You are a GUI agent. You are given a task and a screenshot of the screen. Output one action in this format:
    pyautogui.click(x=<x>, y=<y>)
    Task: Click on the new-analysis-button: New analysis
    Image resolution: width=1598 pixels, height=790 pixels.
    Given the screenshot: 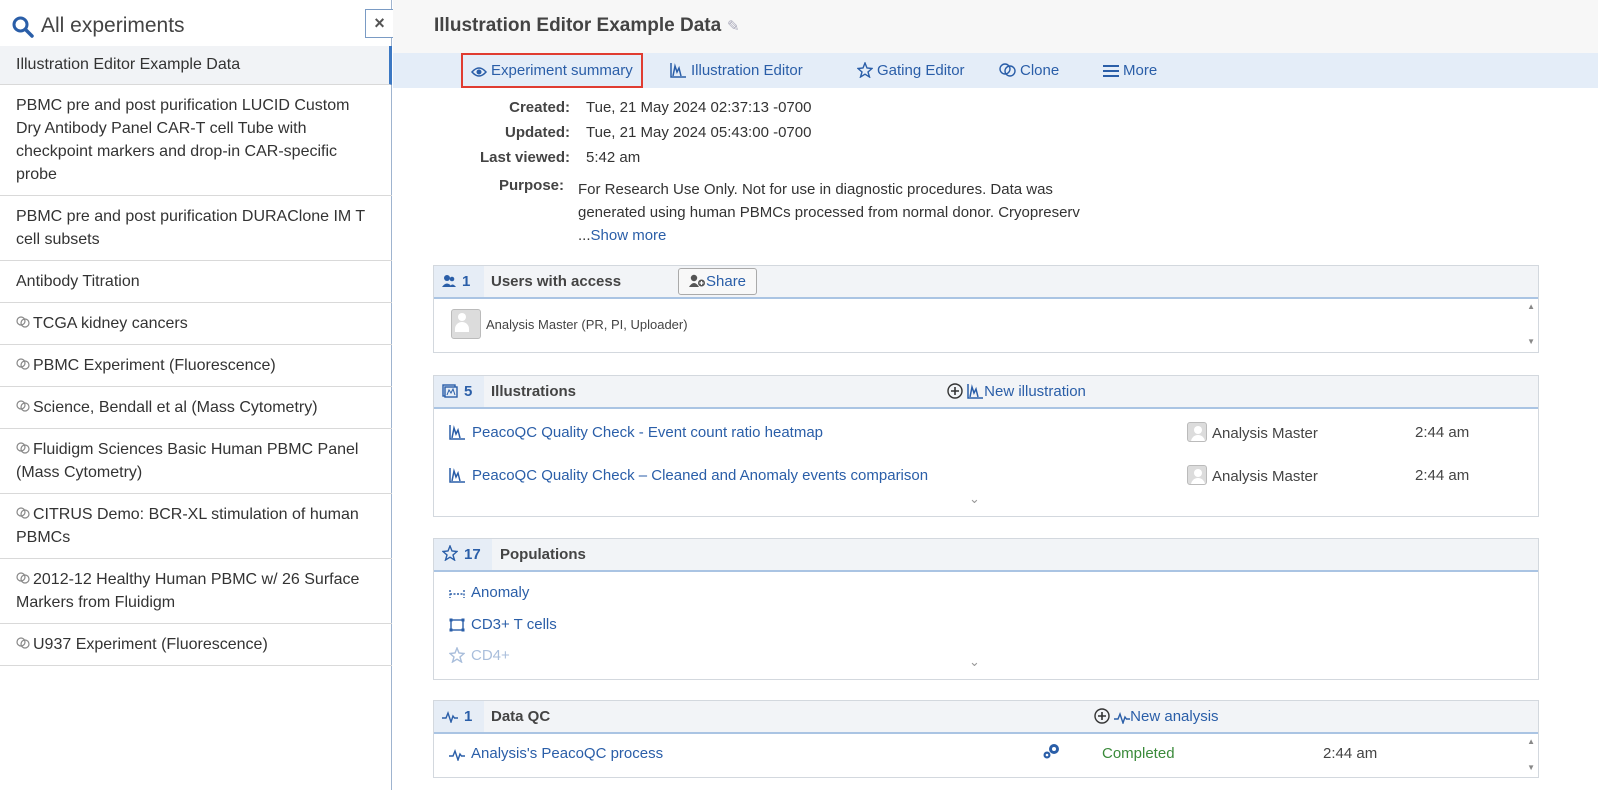 What is the action you would take?
    pyautogui.click(x=1156, y=716)
    